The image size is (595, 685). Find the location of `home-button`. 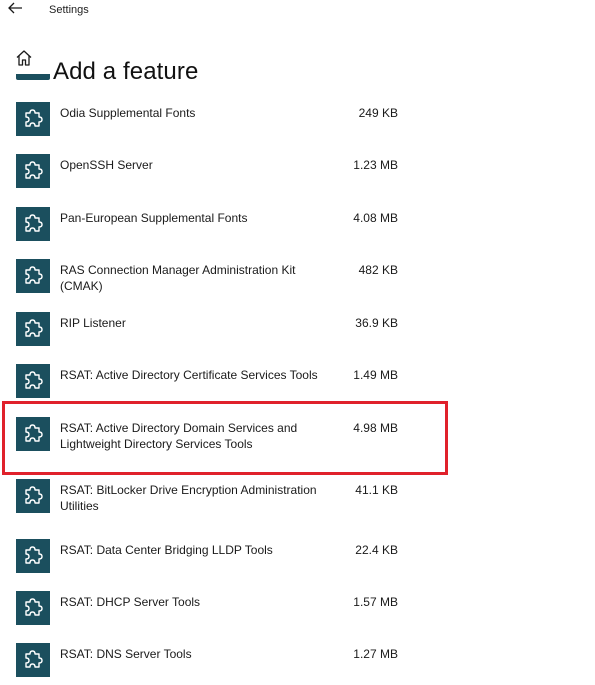

home-button is located at coordinates (24, 58).